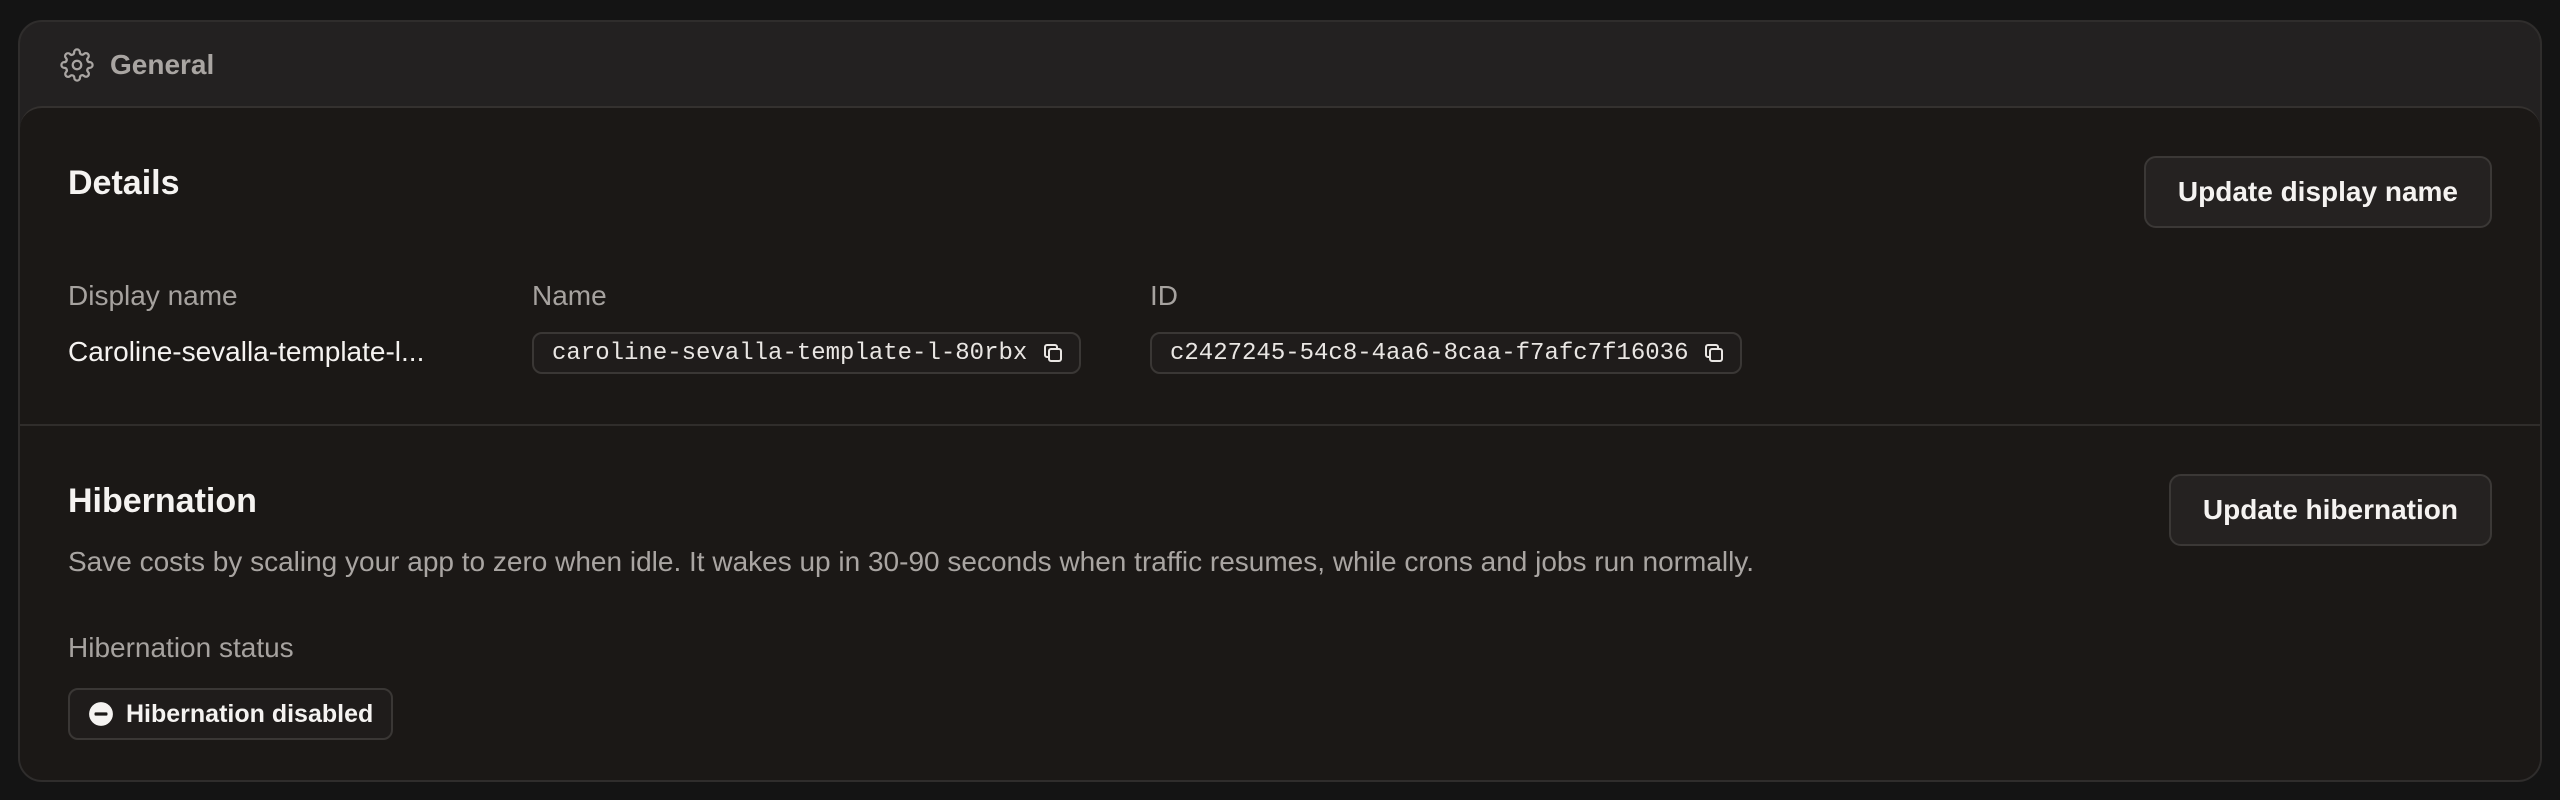 The width and height of the screenshot is (2560, 800). What do you see at coordinates (77, 65) in the screenshot?
I see `gear-icon` at bounding box center [77, 65].